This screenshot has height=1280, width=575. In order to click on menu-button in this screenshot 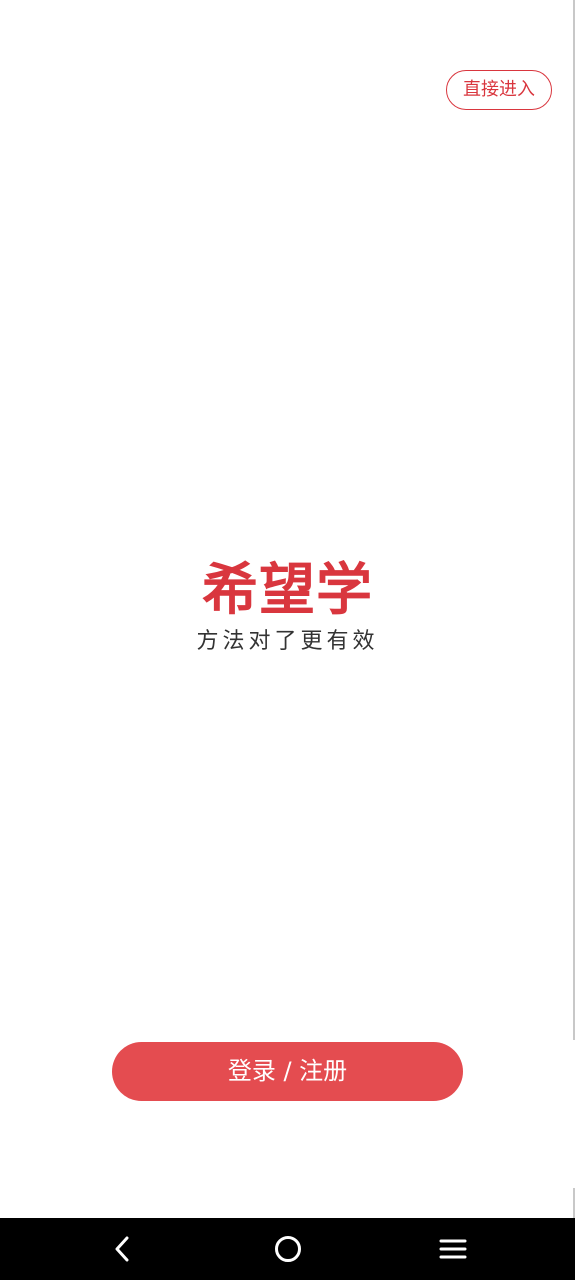, I will do `click(453, 1249)`.